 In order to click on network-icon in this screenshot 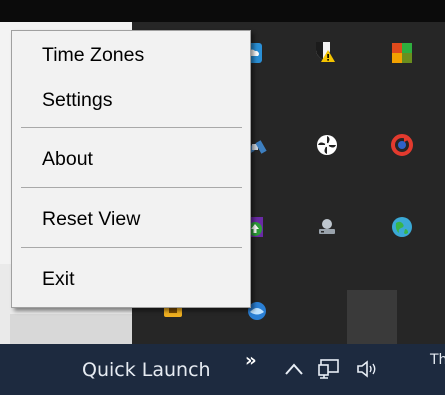, I will do `click(329, 369)`.